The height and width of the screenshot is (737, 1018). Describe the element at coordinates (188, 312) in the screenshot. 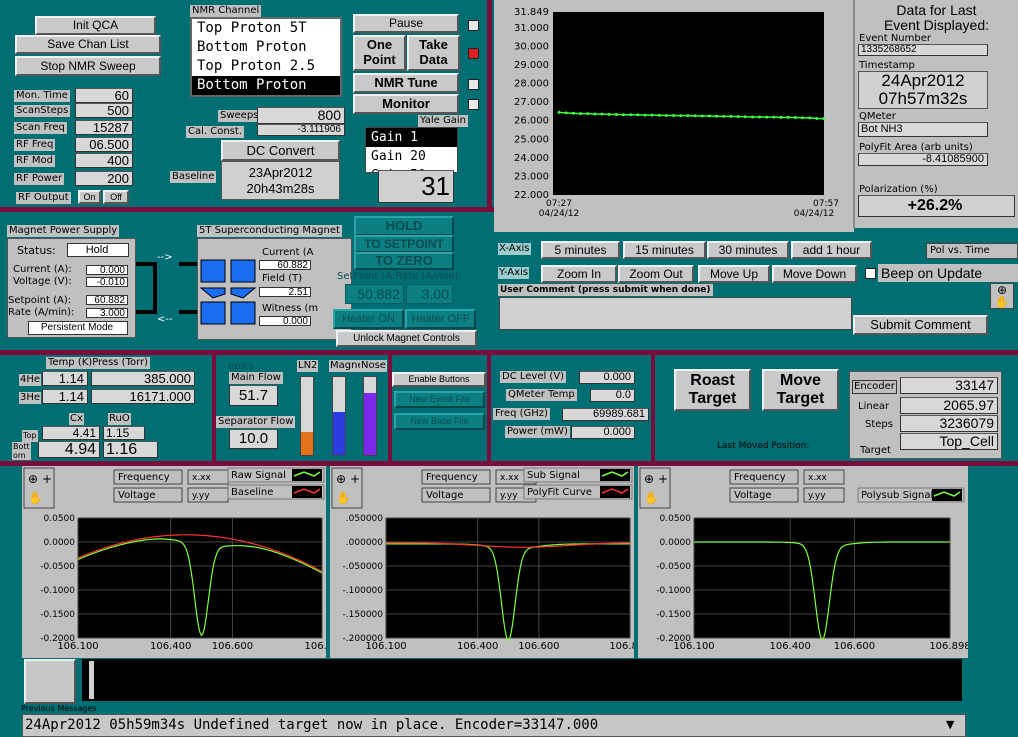

I see `lead-wire` at that location.